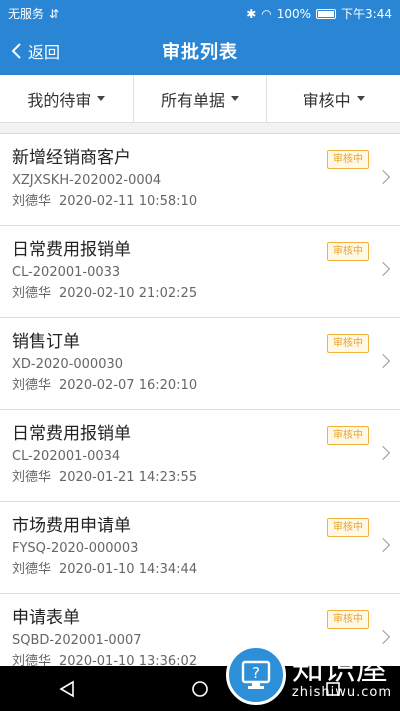 Image resolution: width=400 pixels, height=711 pixels. Describe the element at coordinates (193, 100) in the screenshot. I see `filter-label: 所有单据` at that location.